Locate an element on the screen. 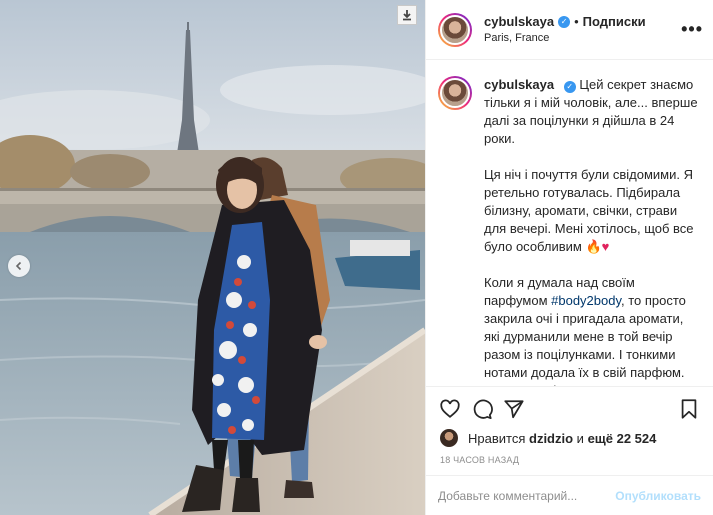 The height and width of the screenshot is (515, 713). comment-input is located at coordinates (527, 495).